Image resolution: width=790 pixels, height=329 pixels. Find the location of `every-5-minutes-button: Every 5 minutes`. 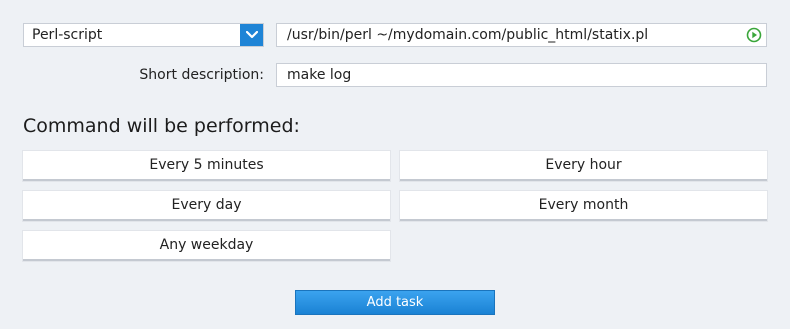

every-5-minutes-button: Every 5 minutes is located at coordinates (206, 166).